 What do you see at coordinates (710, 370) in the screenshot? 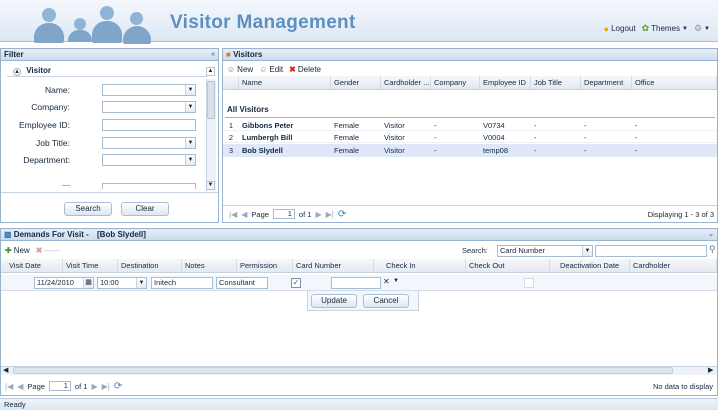
I see `scroll-right-icon: ▶` at bounding box center [710, 370].